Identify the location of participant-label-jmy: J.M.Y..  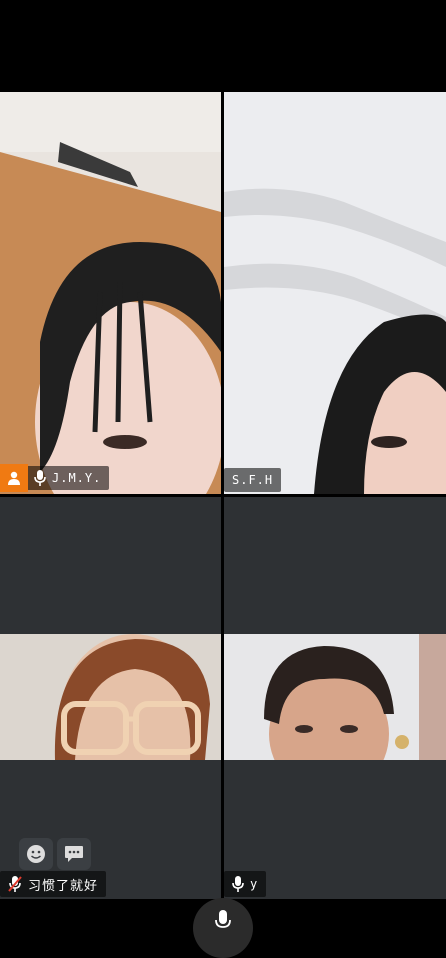
(55, 478).